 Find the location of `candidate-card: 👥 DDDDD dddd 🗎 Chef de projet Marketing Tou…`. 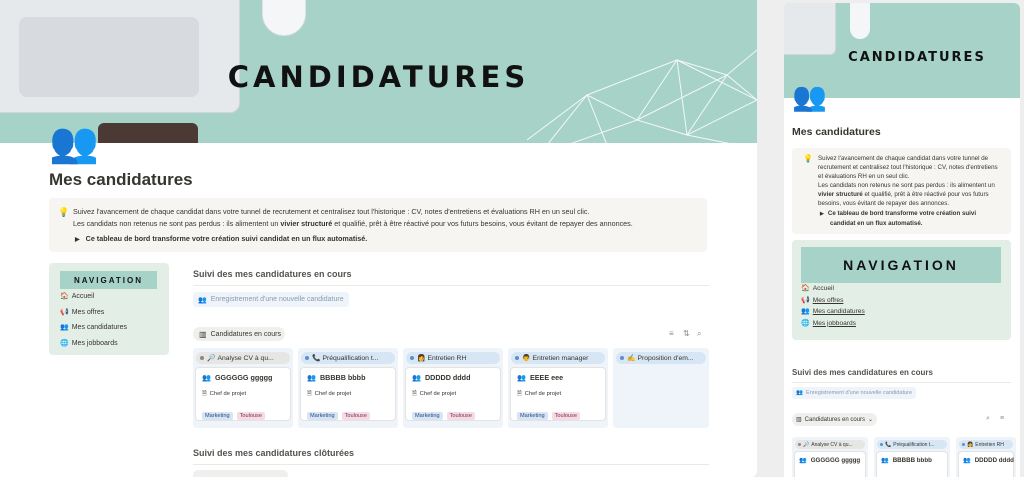

candidate-card: 👥 DDDDD dddd 🗎 Chef de projet Marketing Tou… is located at coordinates (453, 394).